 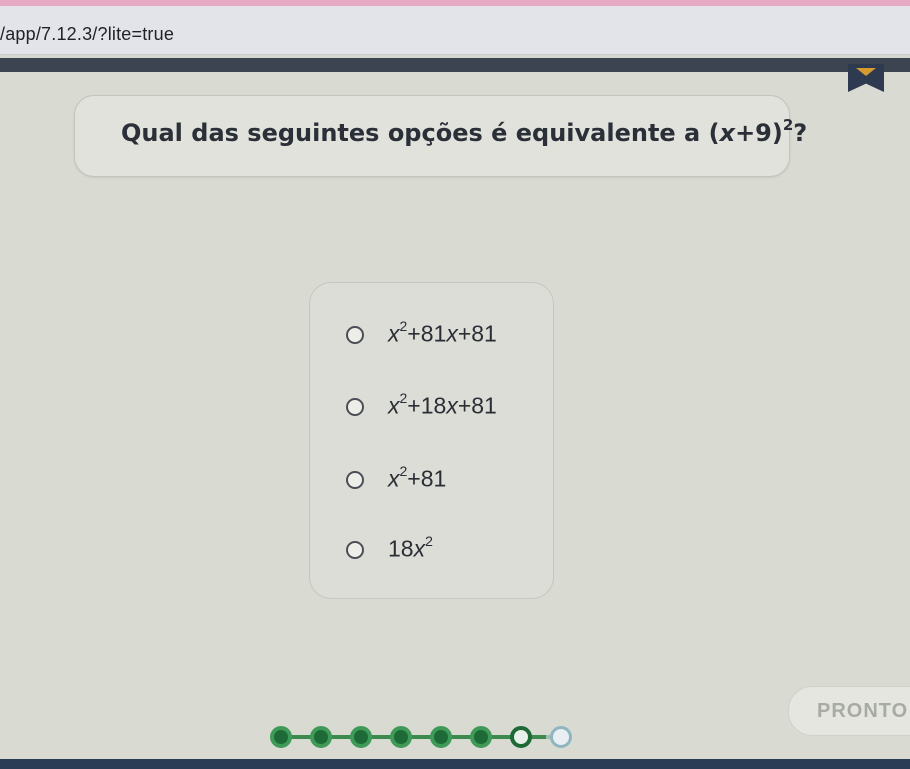 What do you see at coordinates (442, 332) in the screenshot?
I see `option-1-label: x2+81x+81` at bounding box center [442, 332].